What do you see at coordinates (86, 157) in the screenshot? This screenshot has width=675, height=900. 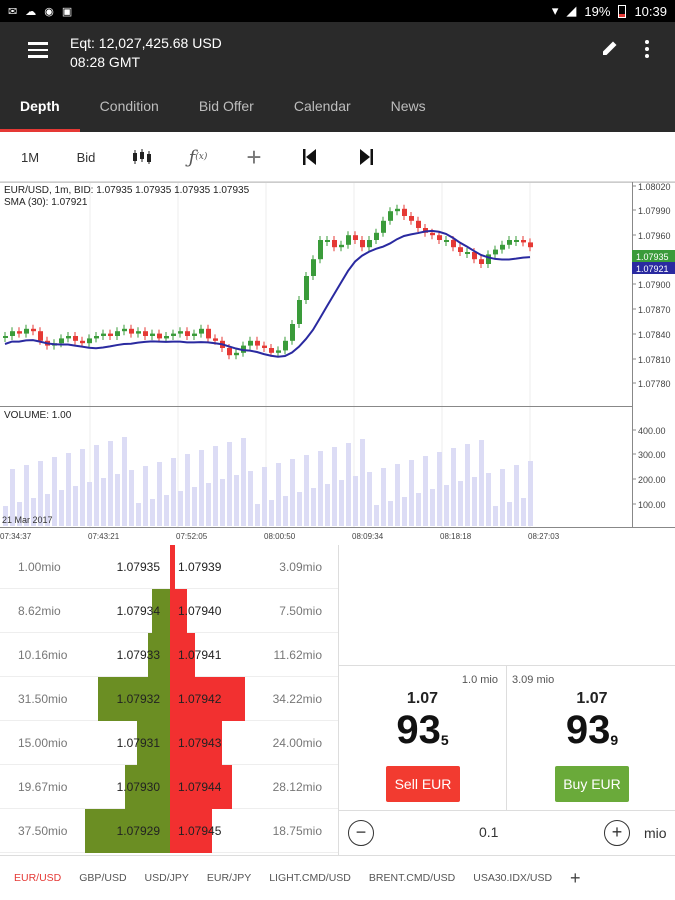 I see `price-type-button: Bid` at bounding box center [86, 157].